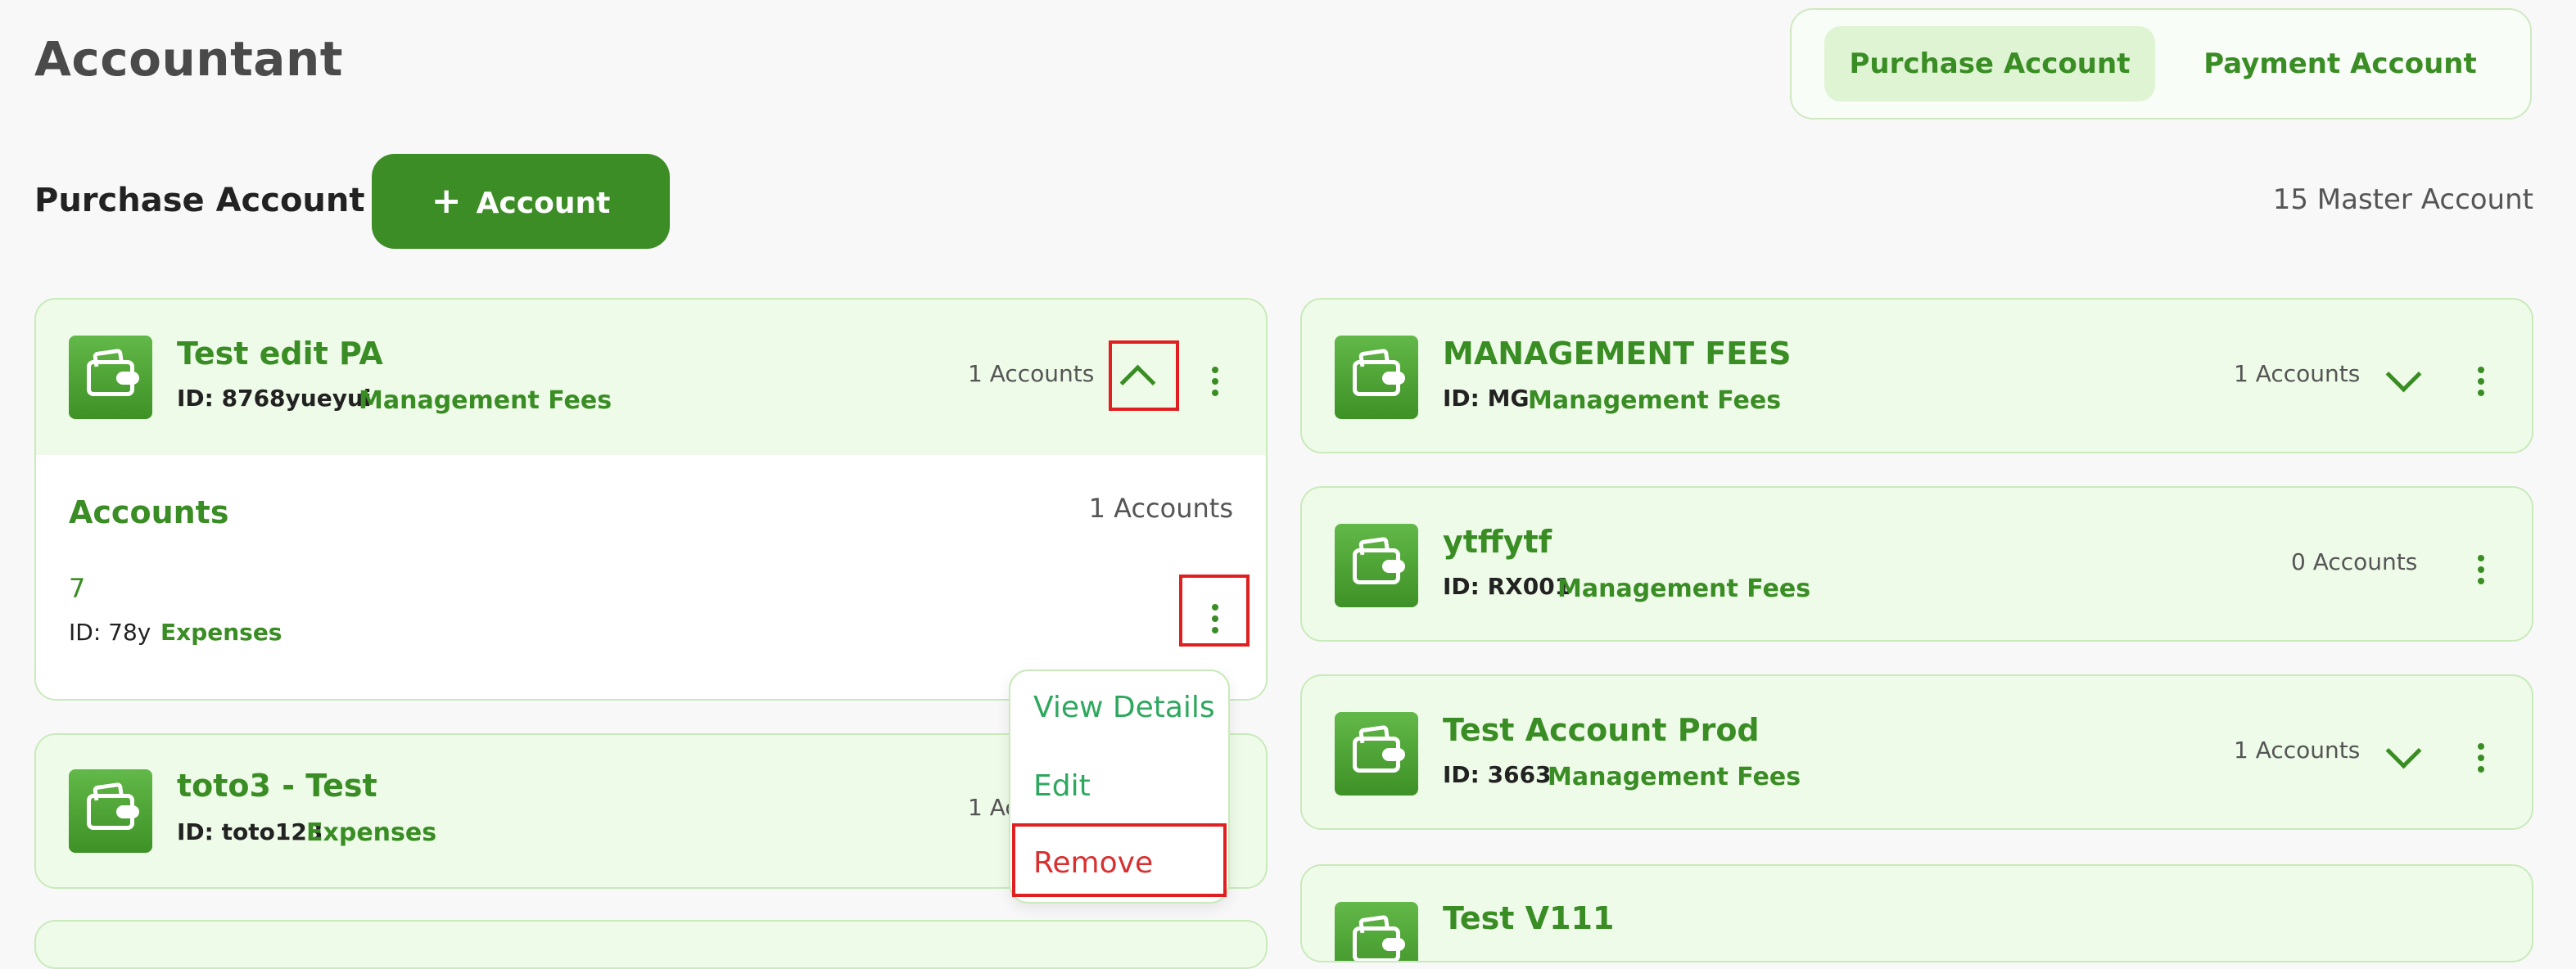  I want to click on card-account-count: 0 Accounts, so click(2354, 561).